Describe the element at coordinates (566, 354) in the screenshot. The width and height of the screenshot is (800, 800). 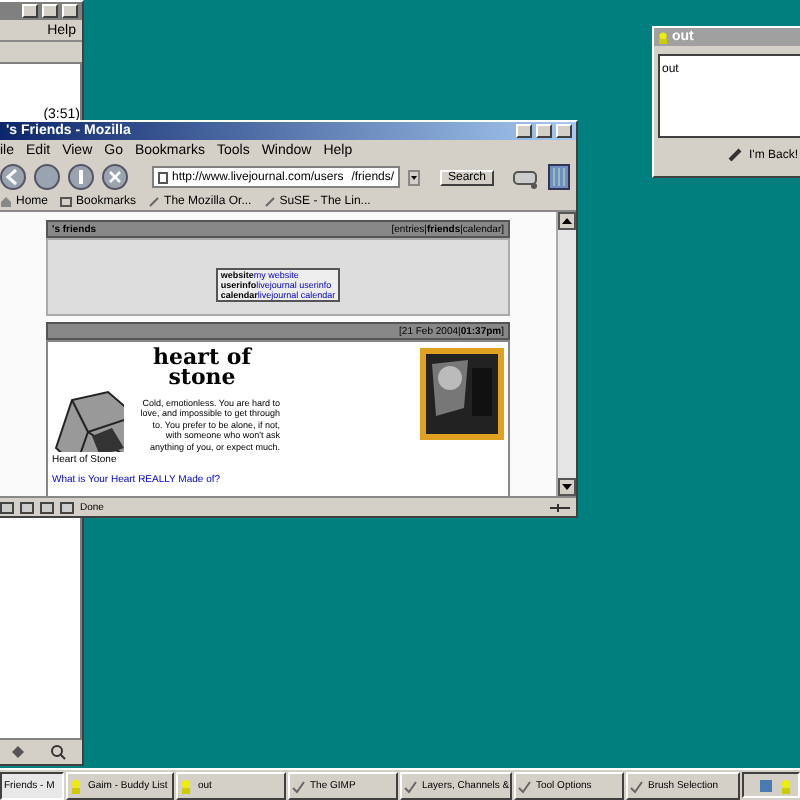
I see `scrollbar` at that location.